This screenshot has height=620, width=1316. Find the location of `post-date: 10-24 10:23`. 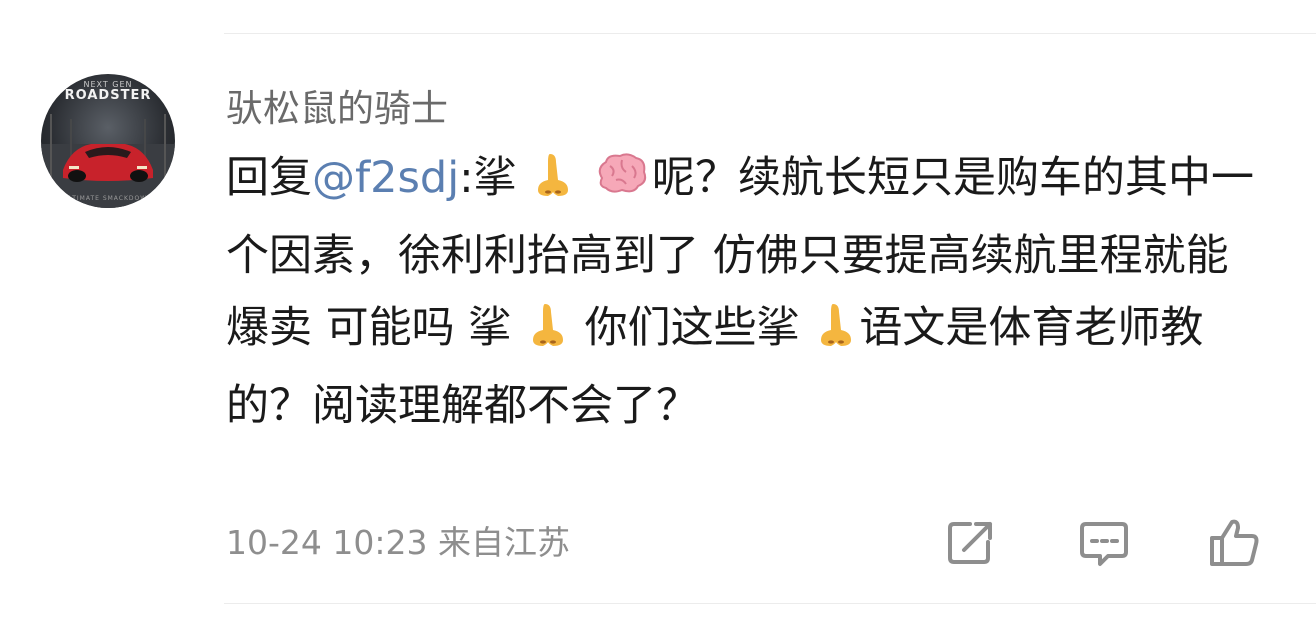

post-date: 10-24 10:23 is located at coordinates (327, 542).